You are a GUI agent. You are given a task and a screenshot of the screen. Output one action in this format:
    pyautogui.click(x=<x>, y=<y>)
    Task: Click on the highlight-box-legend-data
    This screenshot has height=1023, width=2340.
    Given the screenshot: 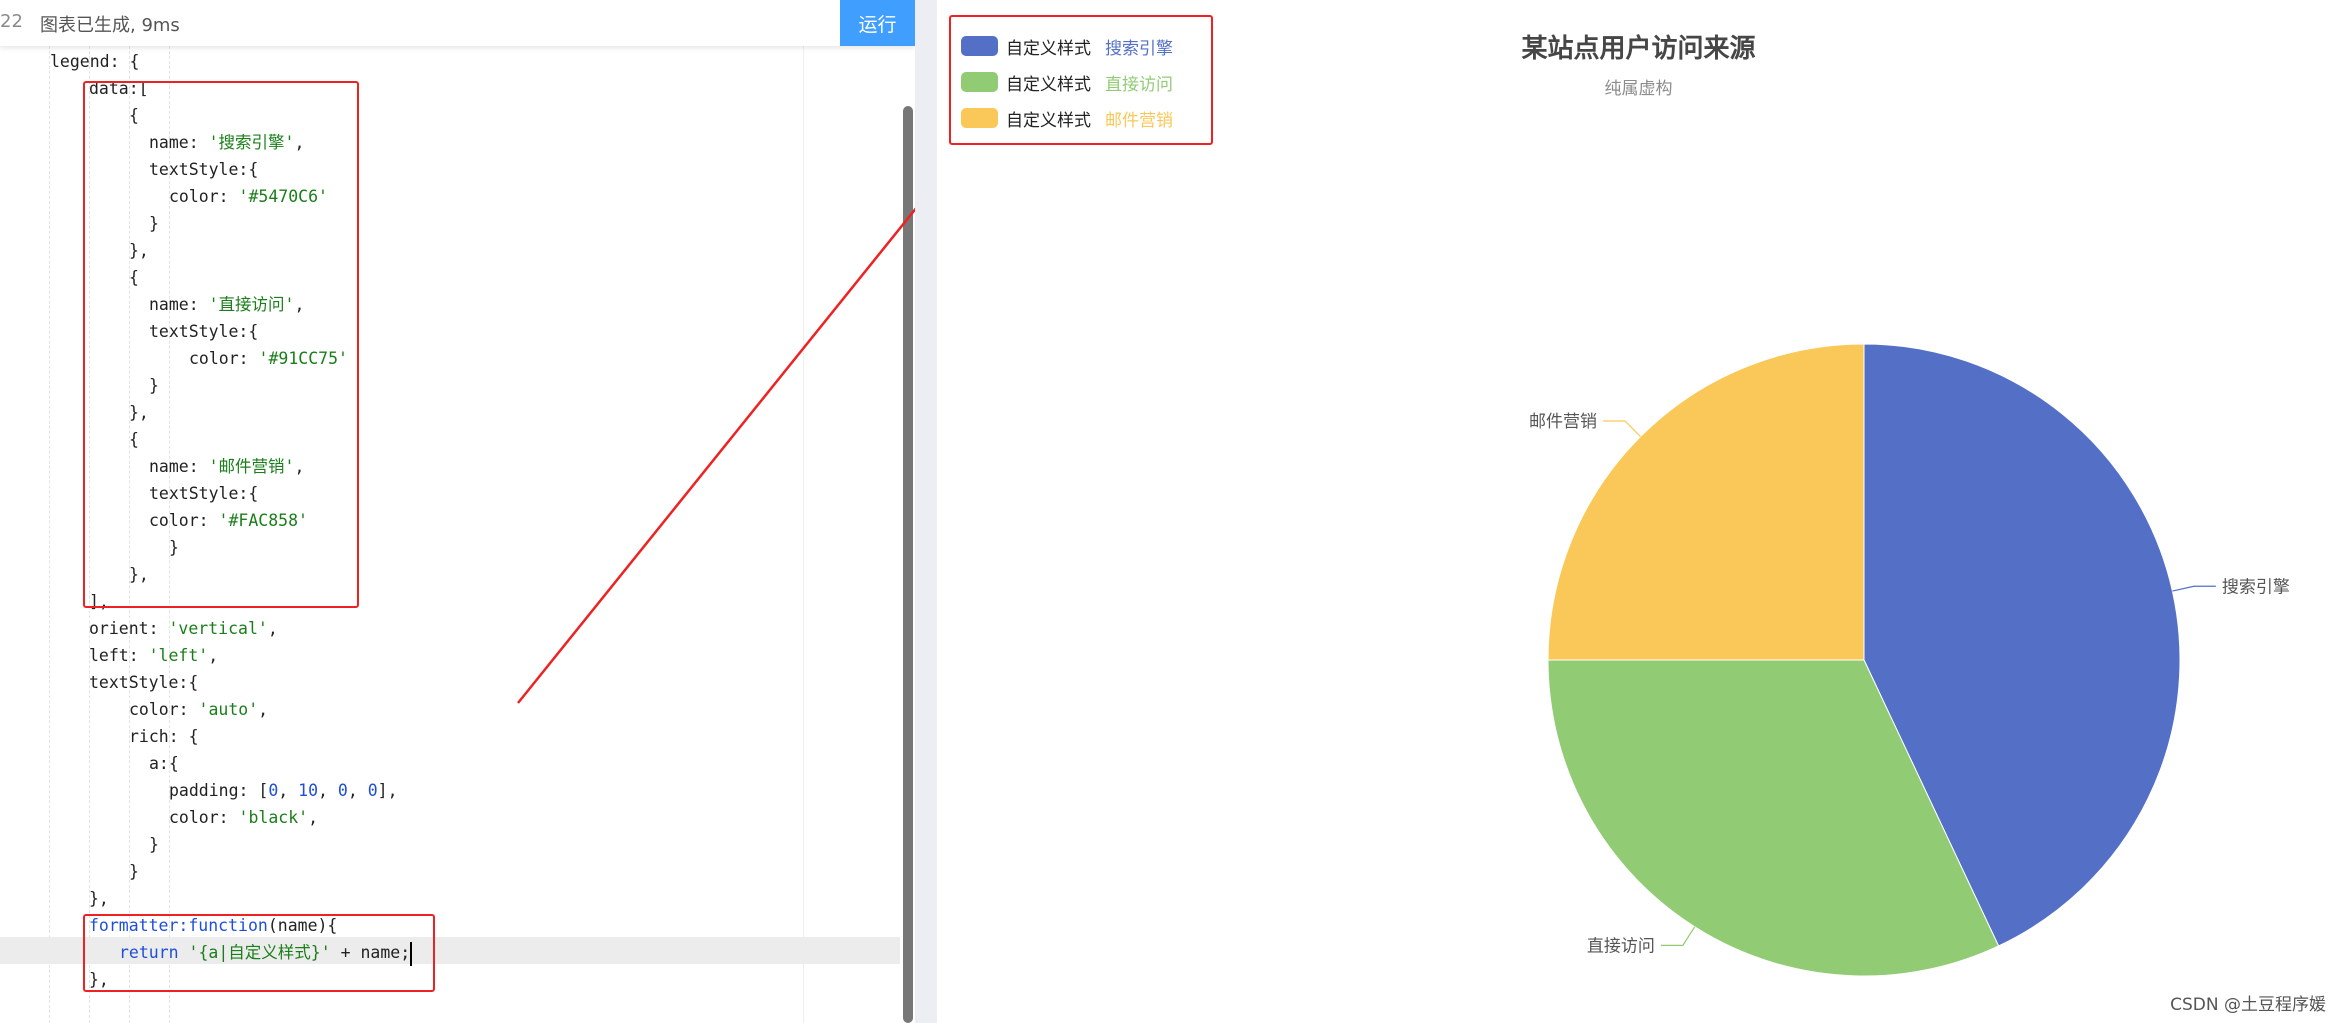 What is the action you would take?
    pyautogui.click(x=221, y=344)
    